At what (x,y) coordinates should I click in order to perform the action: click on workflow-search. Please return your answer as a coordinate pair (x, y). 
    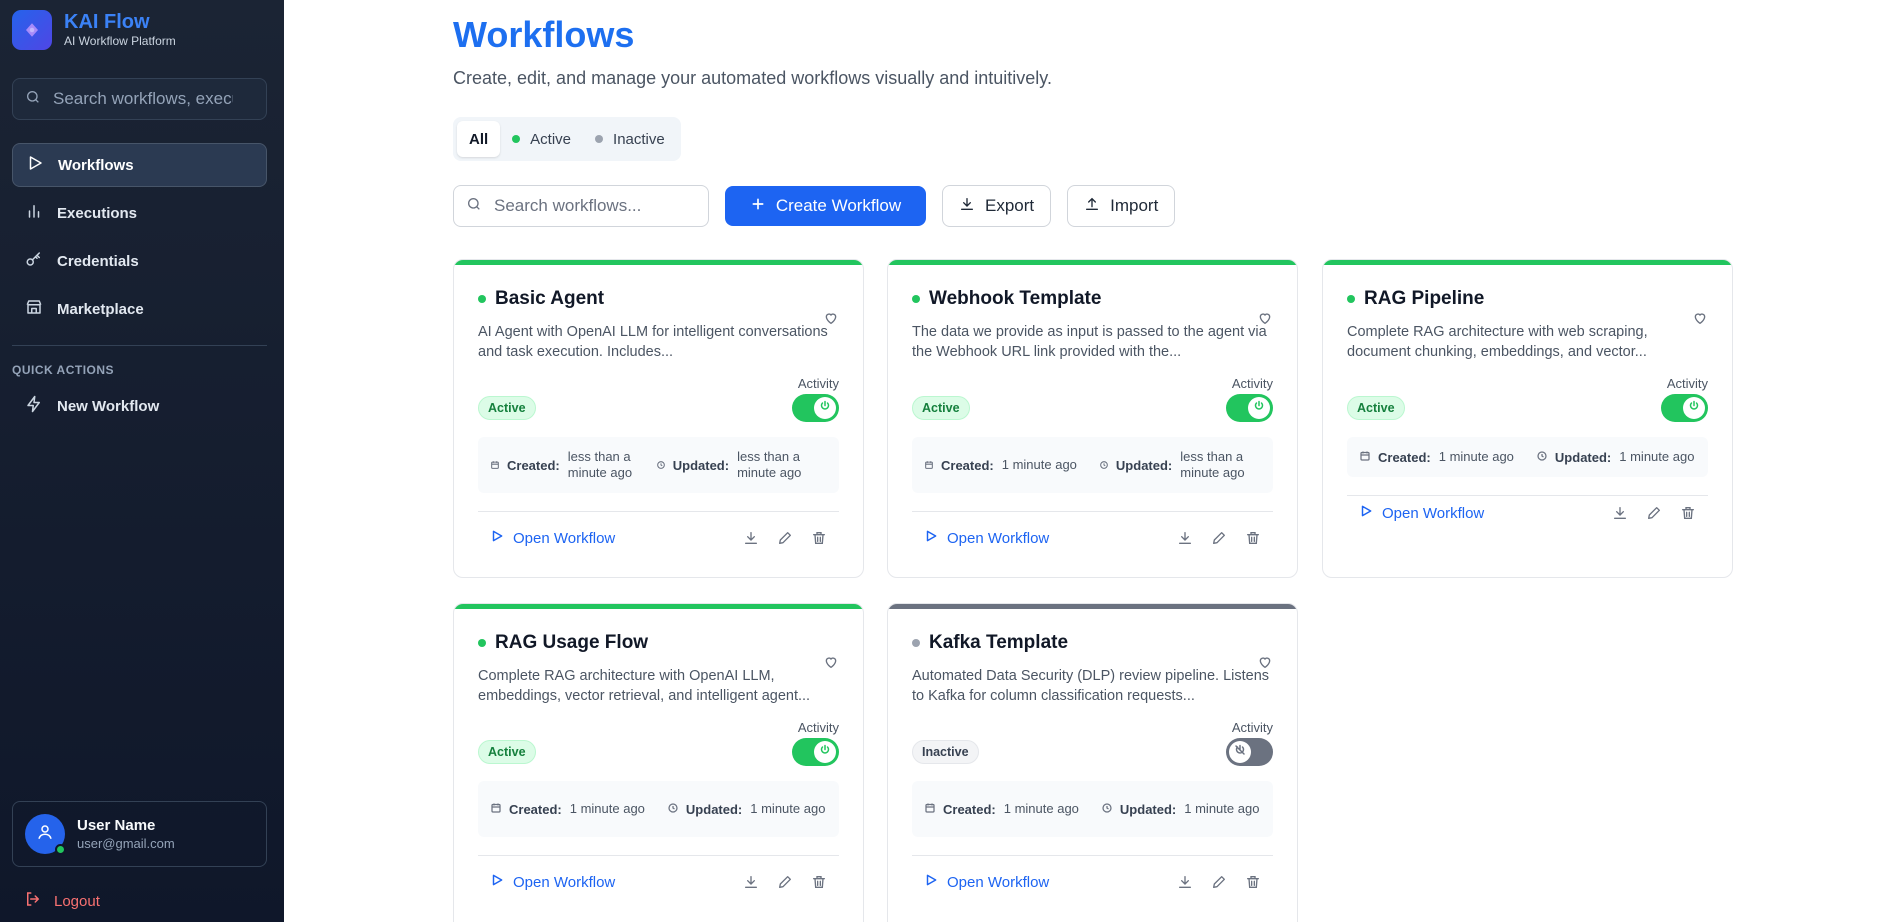
    Looking at the image, I should click on (581, 206).